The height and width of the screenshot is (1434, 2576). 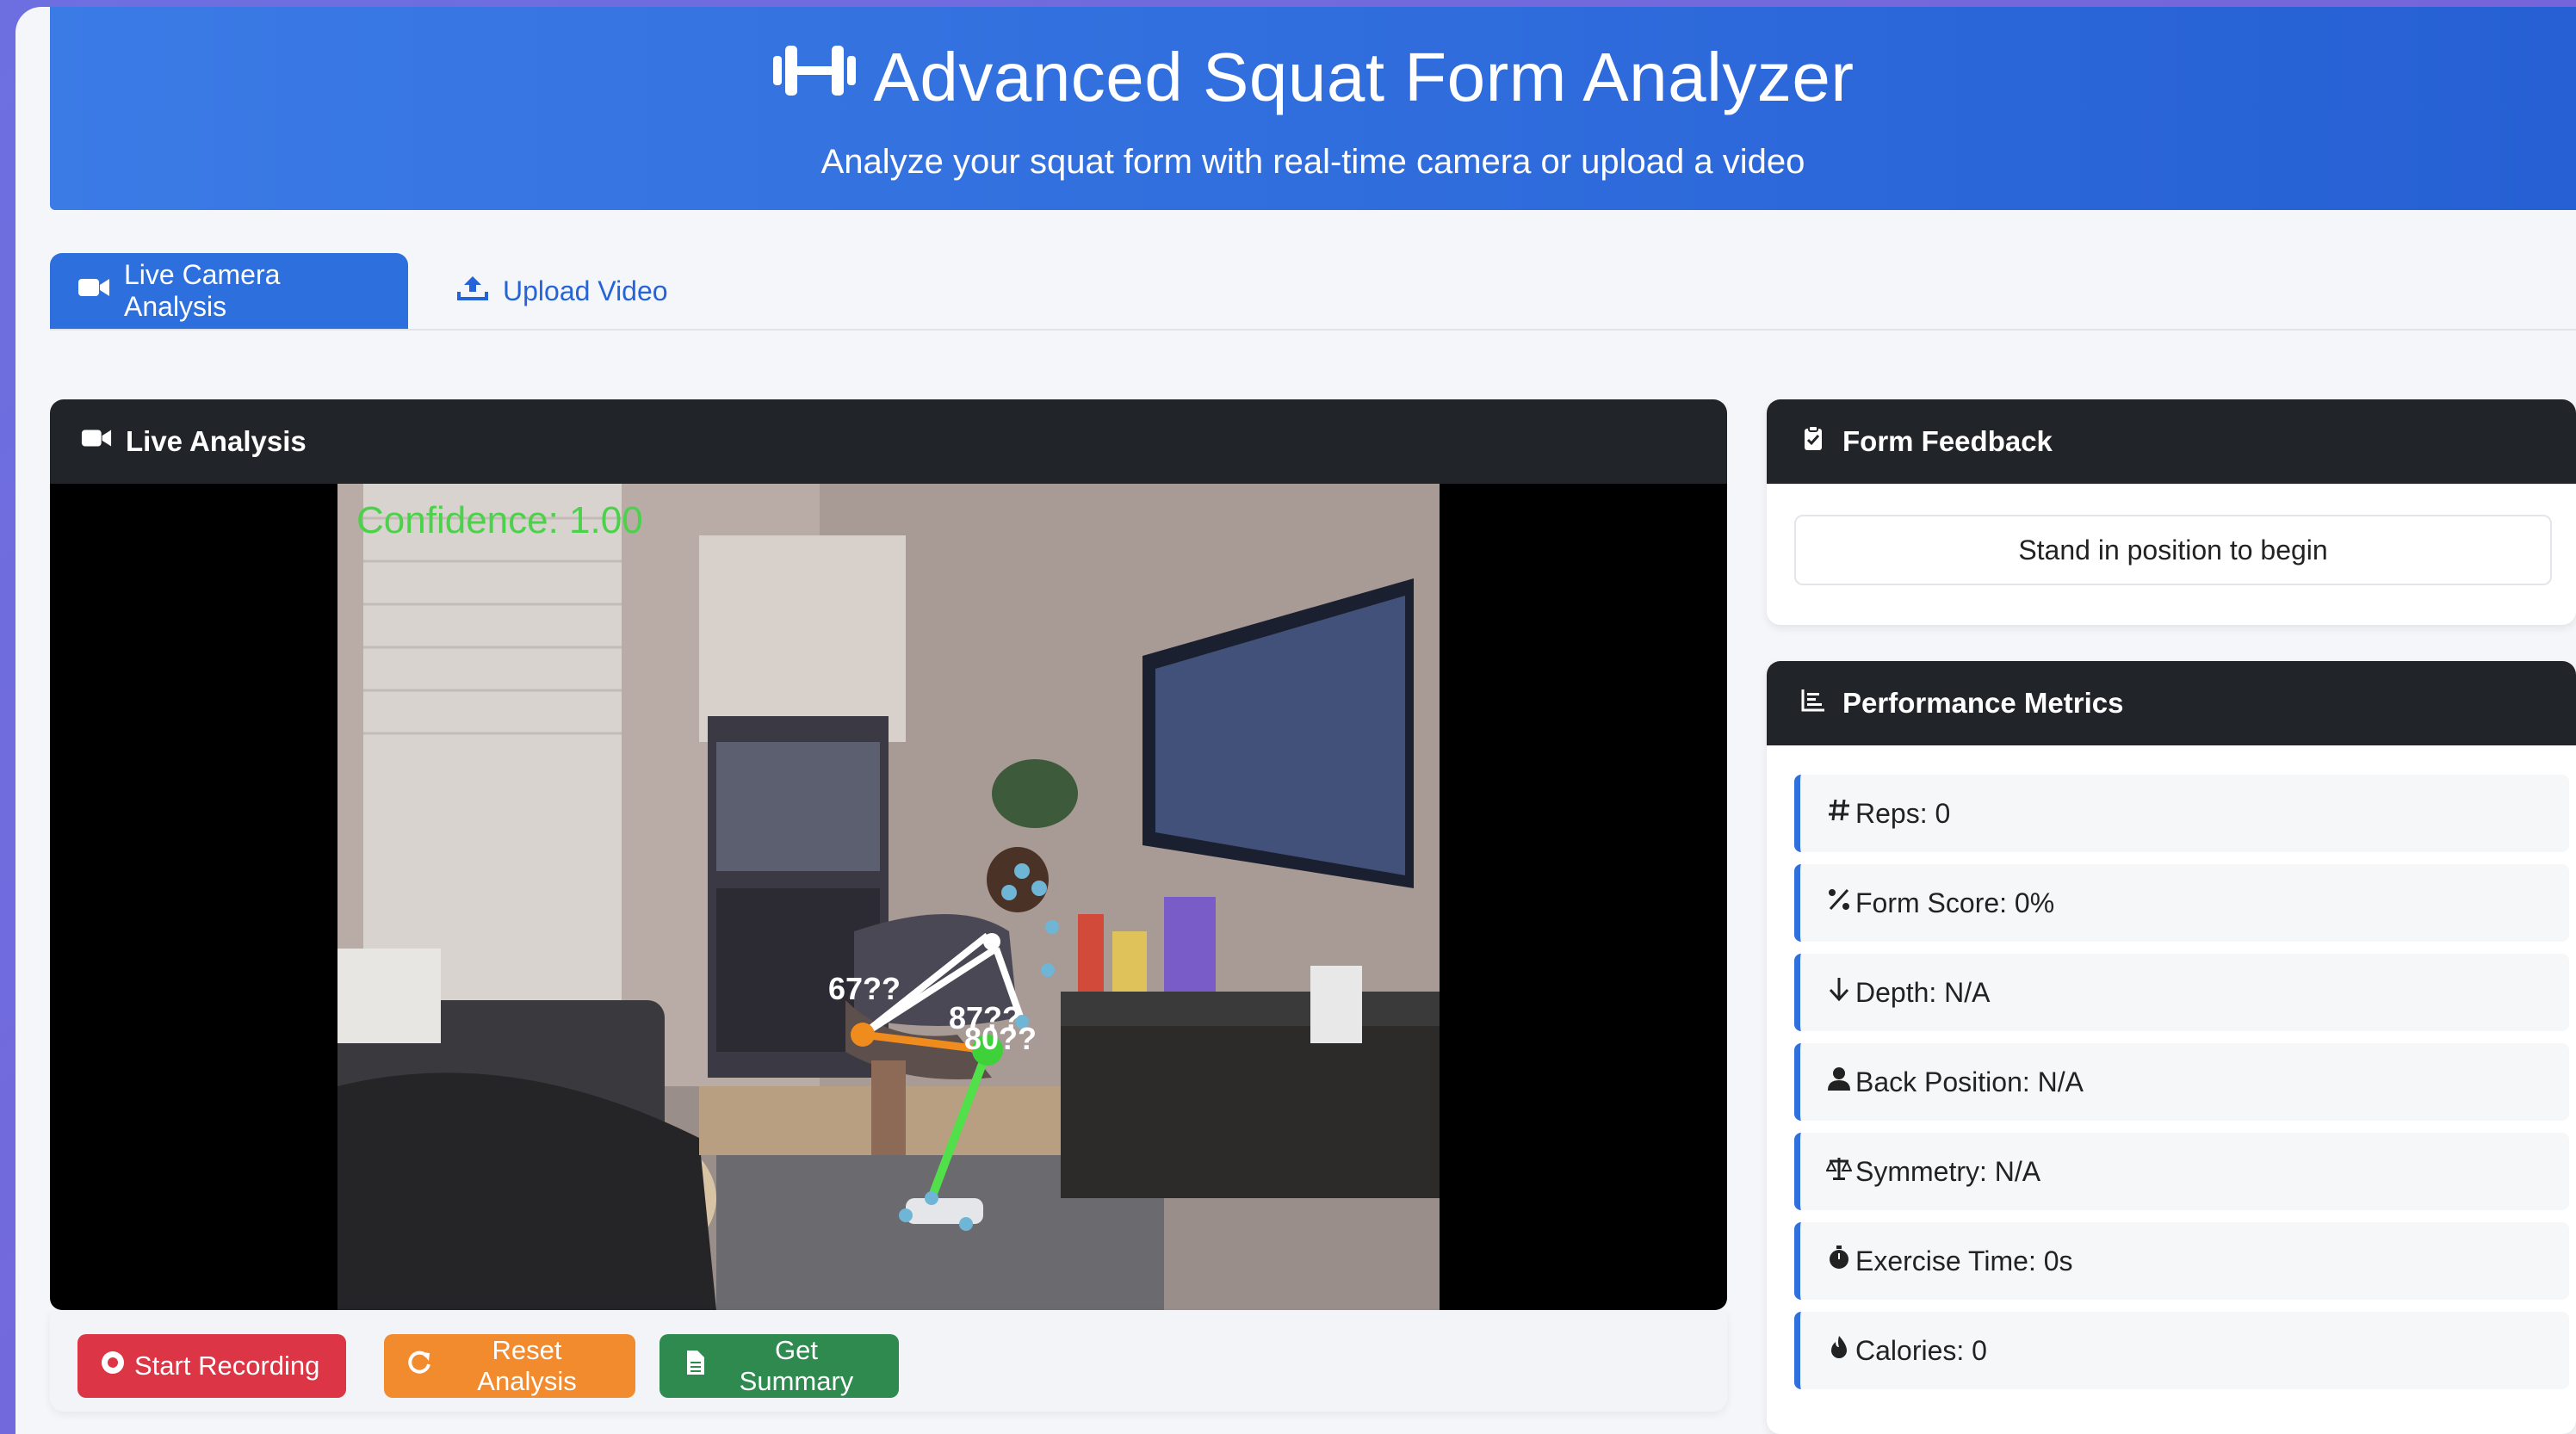 What do you see at coordinates (527, 1365) in the screenshot?
I see `reset-analysis-label: Reset Analysis` at bounding box center [527, 1365].